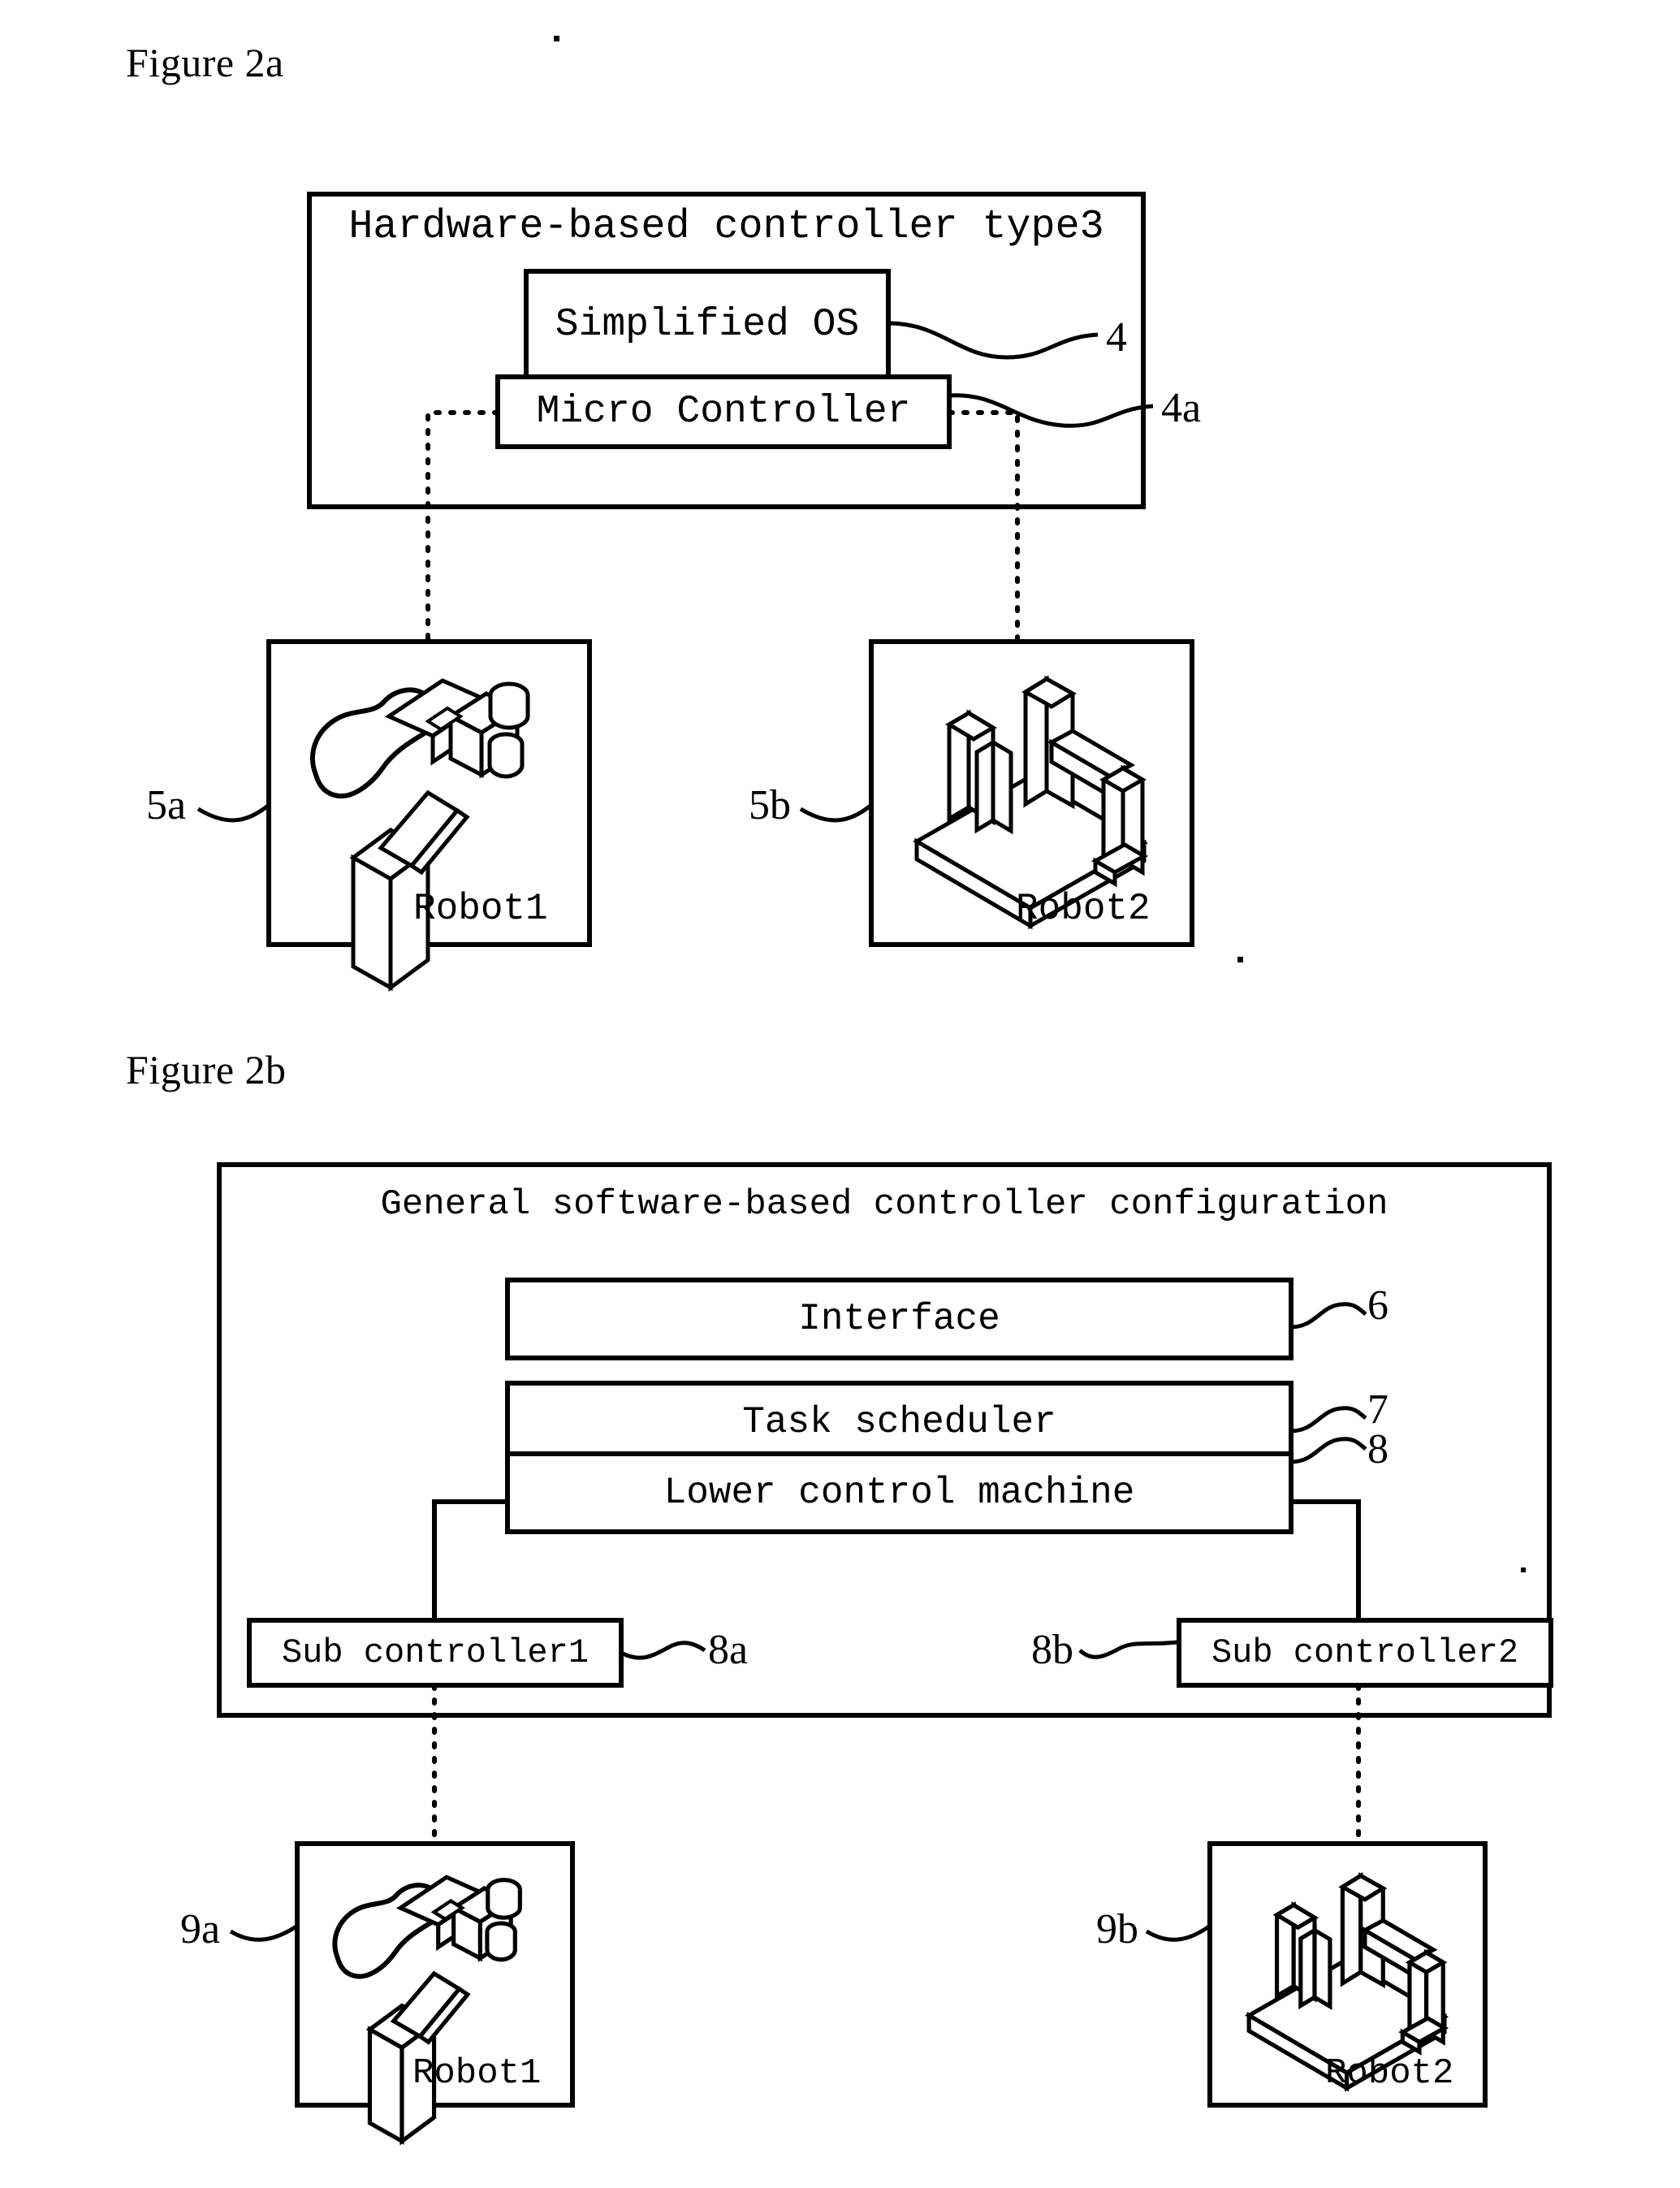  I want to click on fig2b-sub-controller-1-label: Sub controller1, so click(436, 1652).